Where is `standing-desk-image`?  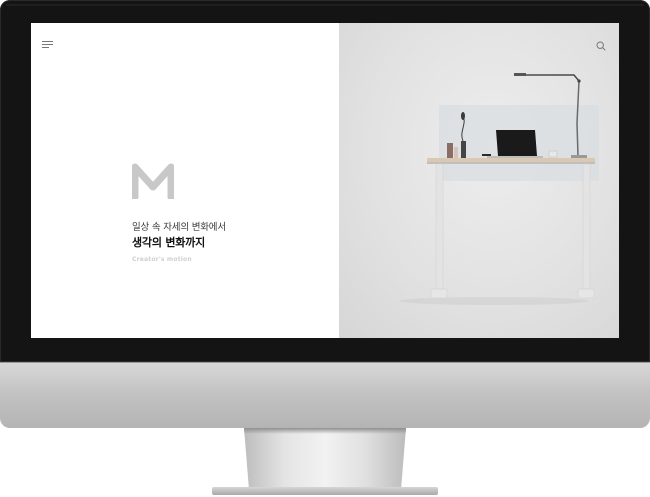 standing-desk-image is located at coordinates (499, 189).